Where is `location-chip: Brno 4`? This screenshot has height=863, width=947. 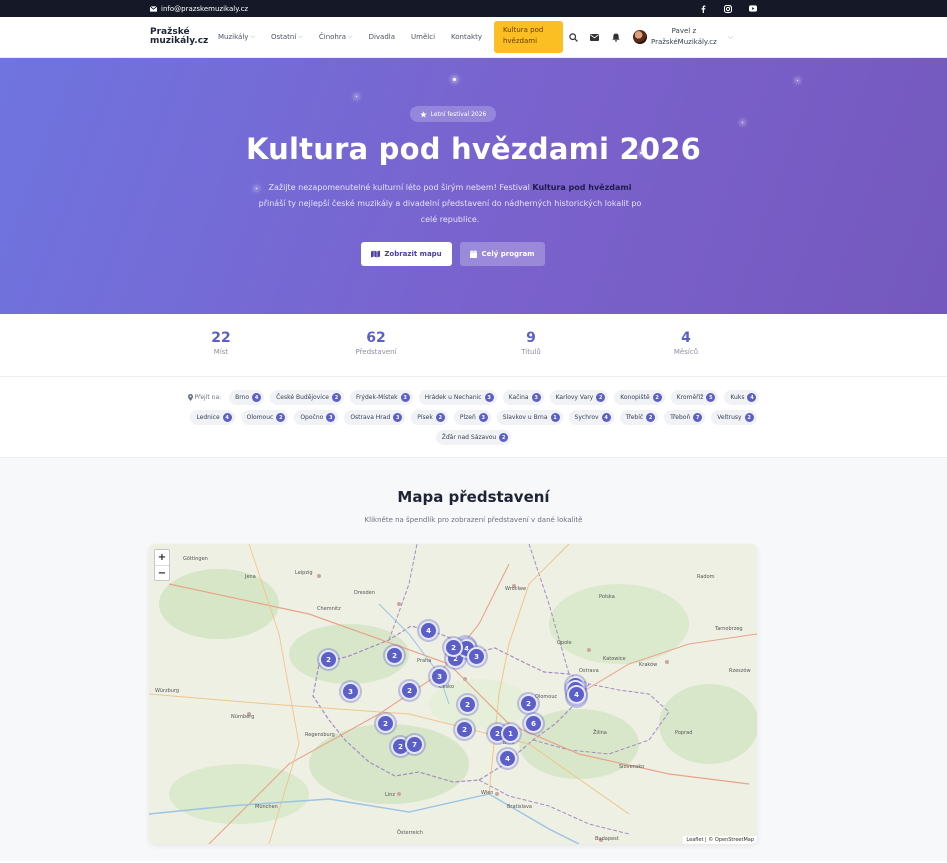
location-chip: Brno 4 is located at coordinates (247, 397).